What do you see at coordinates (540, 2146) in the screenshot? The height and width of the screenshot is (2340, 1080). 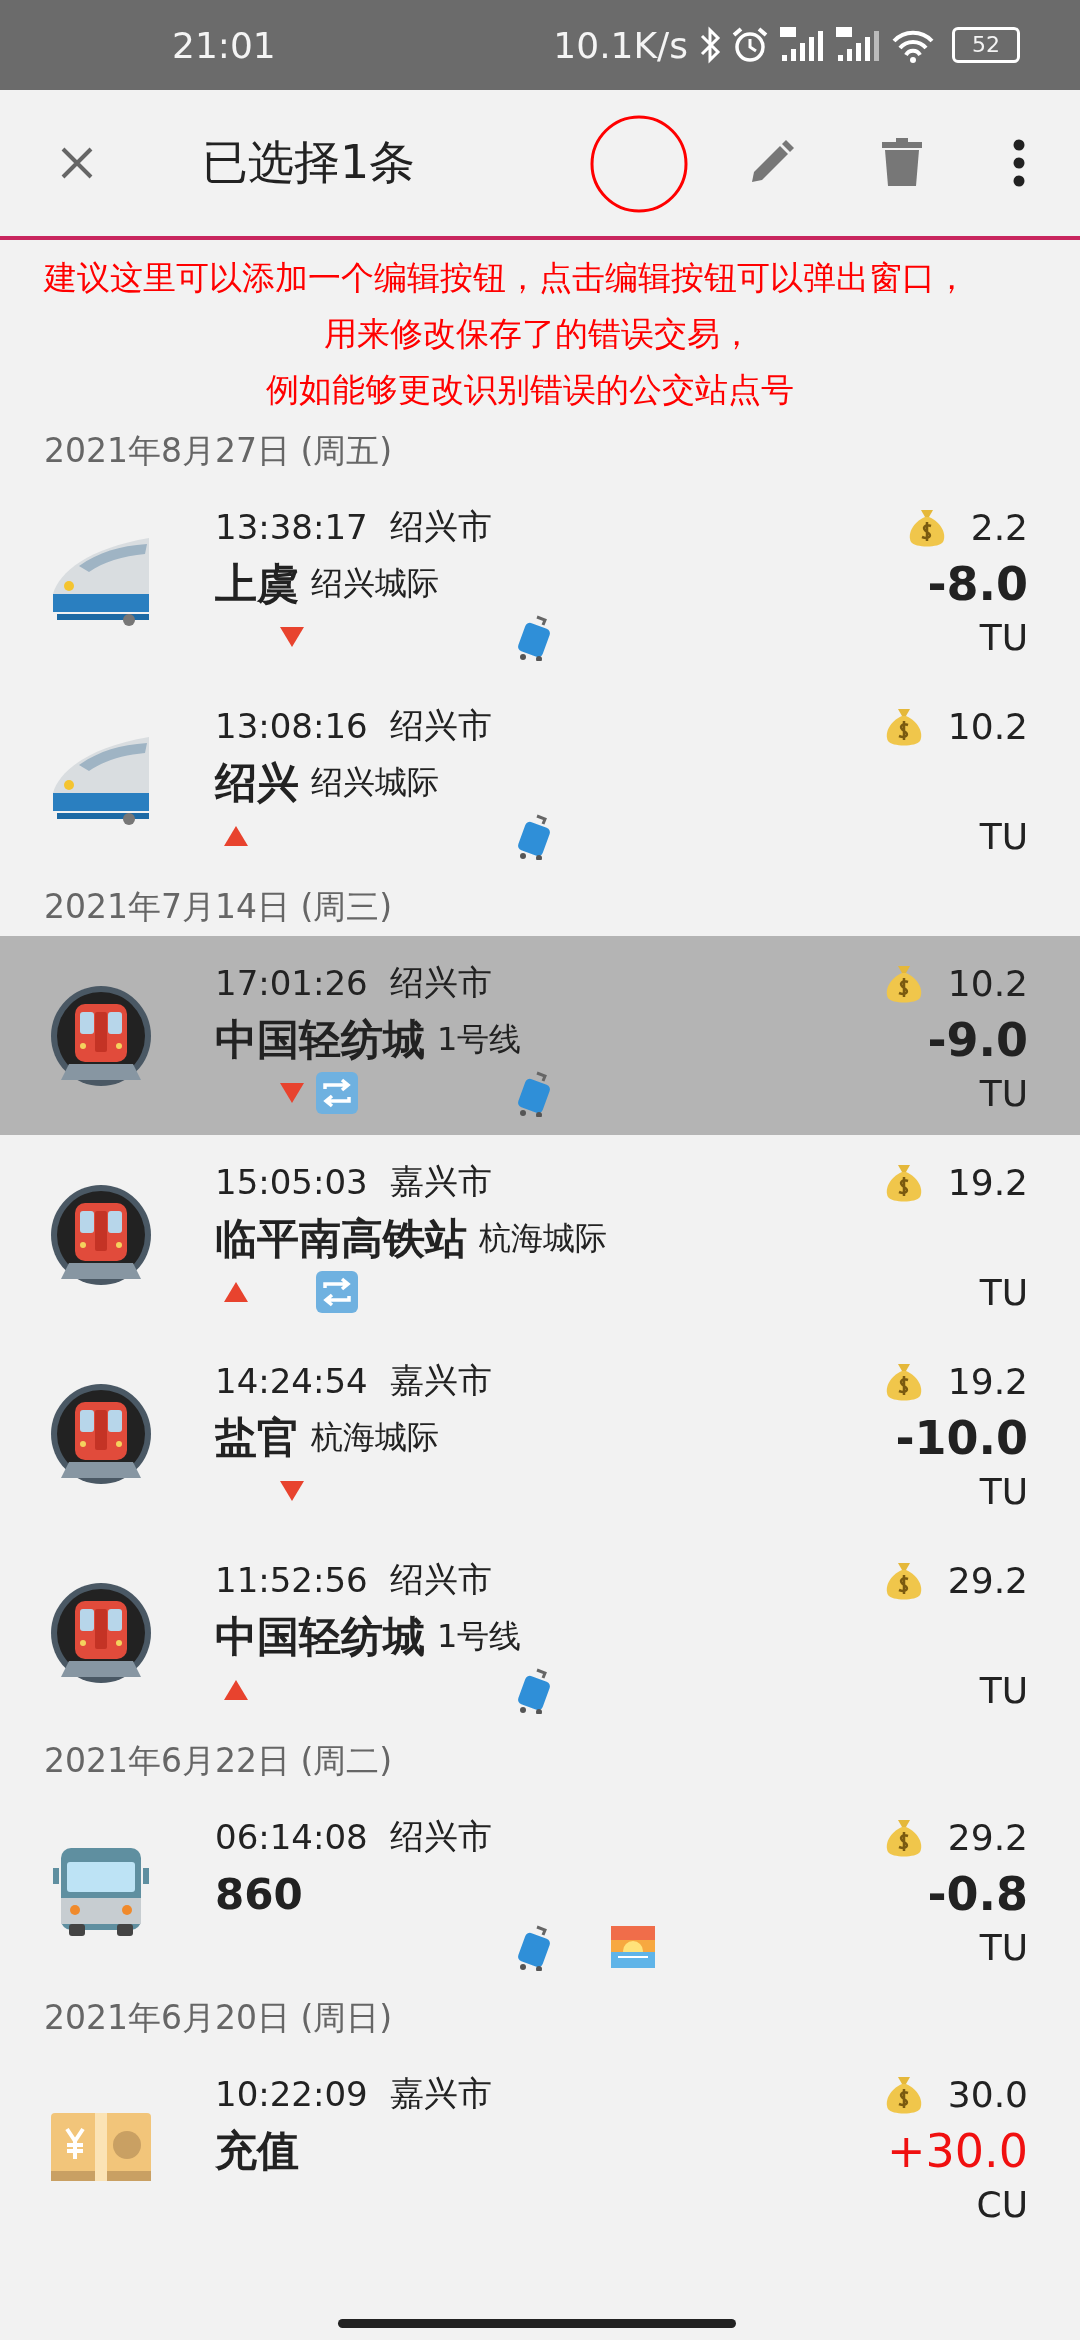 I see `transaction-row: 10:22:09 嘉兴市 充值 30.0 +30.0 CU` at bounding box center [540, 2146].